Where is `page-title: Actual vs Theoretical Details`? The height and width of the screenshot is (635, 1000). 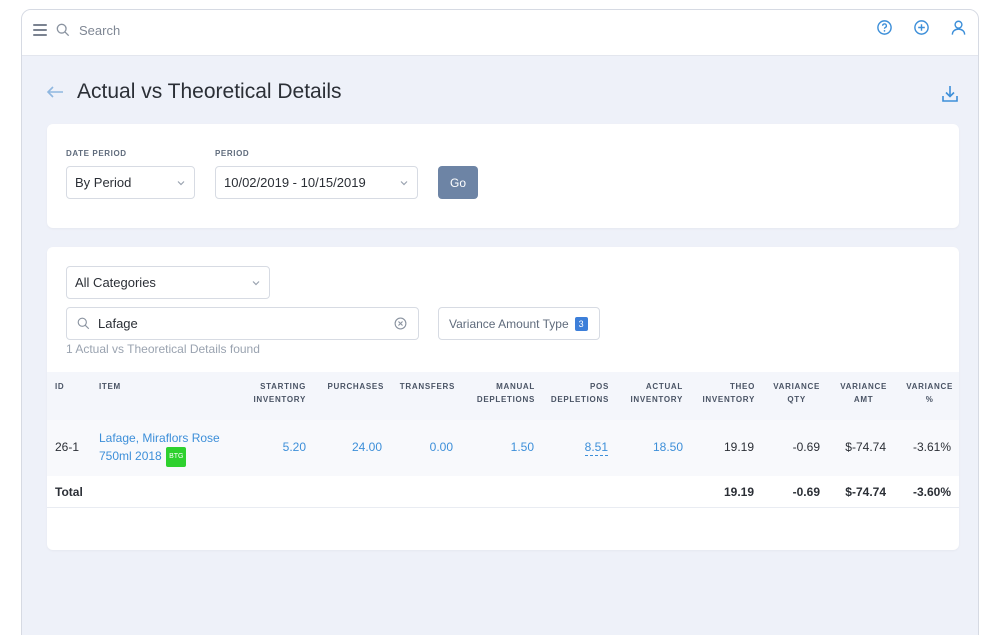
page-title: Actual vs Theoretical Details is located at coordinates (209, 91).